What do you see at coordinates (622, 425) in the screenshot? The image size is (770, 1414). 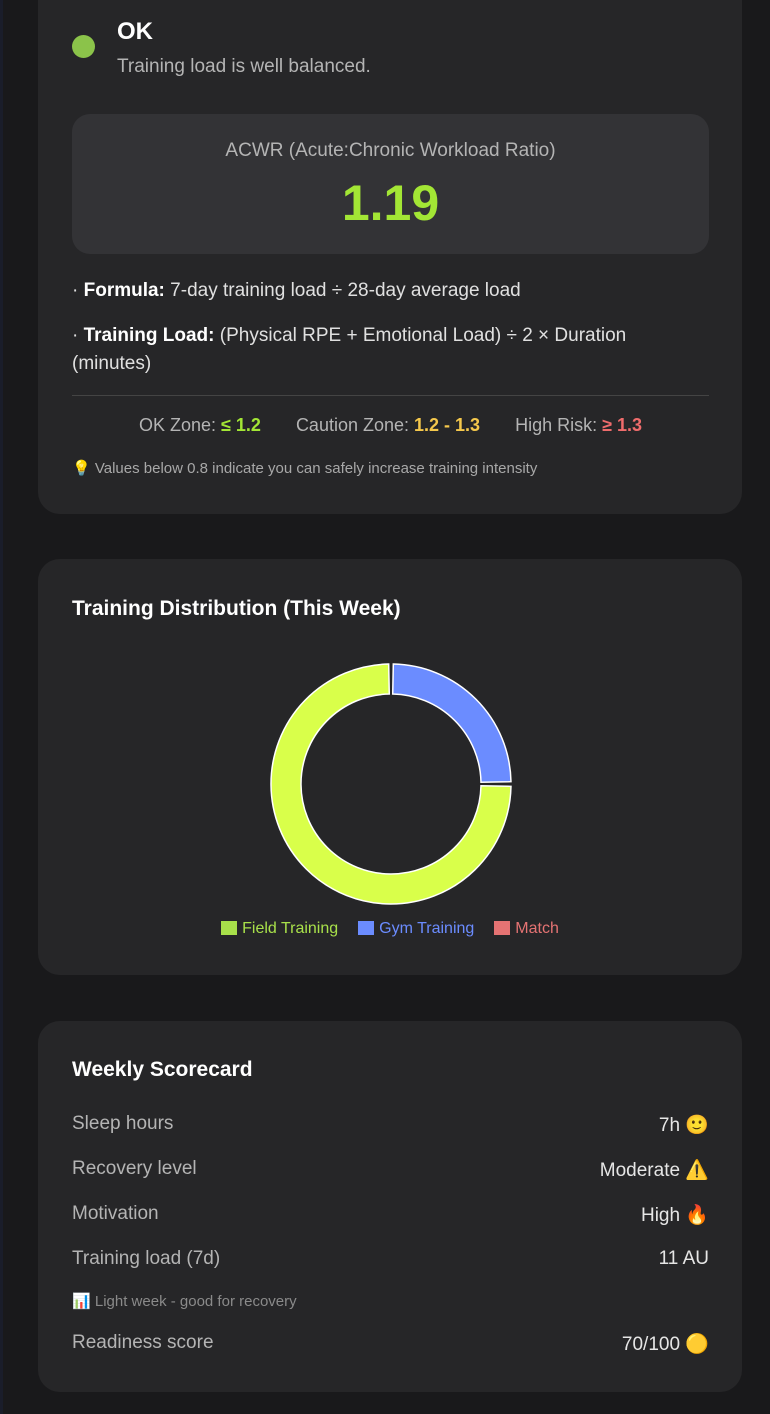 I see `high-risk-value: ≥ 1.3` at bounding box center [622, 425].